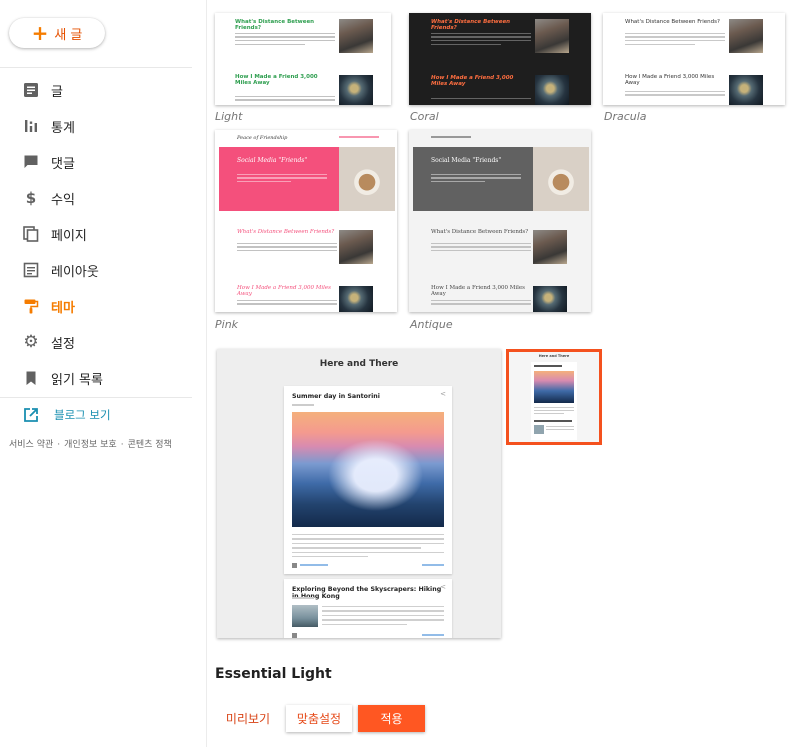 The image size is (800, 747). I want to click on posts-icon, so click(31, 90).